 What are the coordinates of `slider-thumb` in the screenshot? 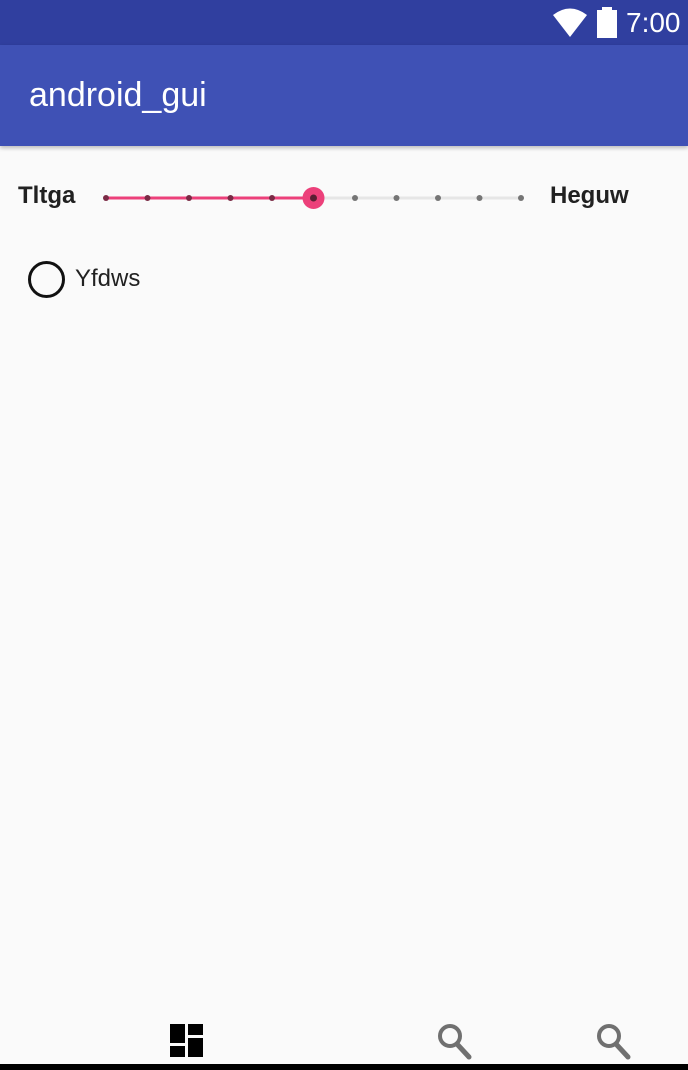 It's located at (313, 198).